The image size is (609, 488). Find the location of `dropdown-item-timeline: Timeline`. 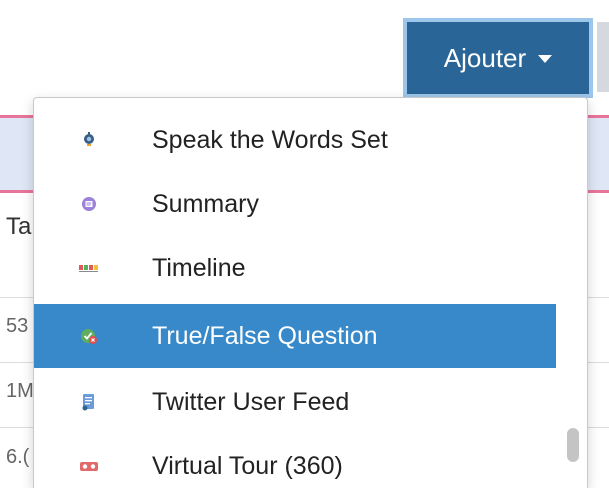

dropdown-item-timeline: Timeline is located at coordinates (295, 268).